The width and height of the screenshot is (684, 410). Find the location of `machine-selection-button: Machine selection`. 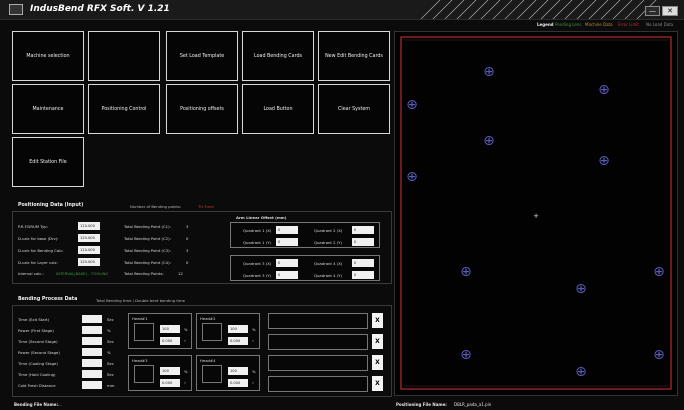

machine-selection-button: Machine selection is located at coordinates (48, 56).